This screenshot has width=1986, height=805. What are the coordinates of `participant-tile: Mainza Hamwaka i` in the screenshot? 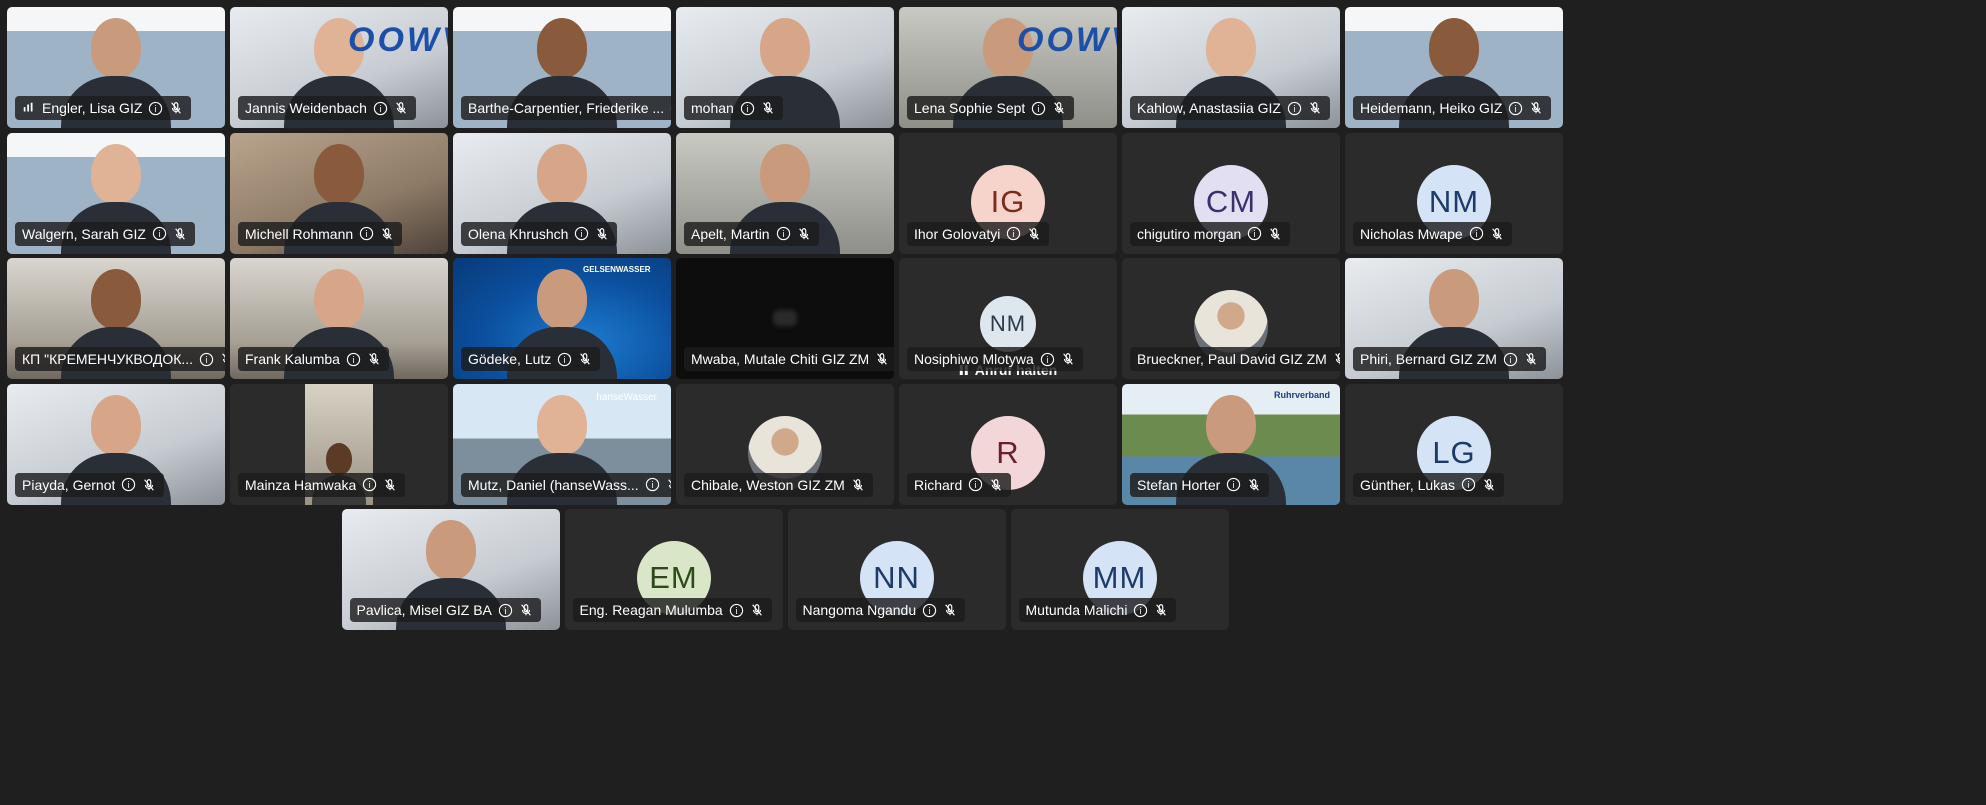 It's located at (339, 444).